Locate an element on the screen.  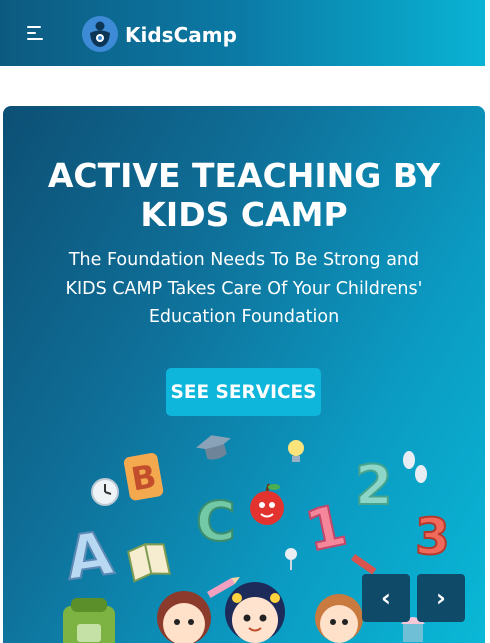
svg-text: A is located at coordinates (89, 556).